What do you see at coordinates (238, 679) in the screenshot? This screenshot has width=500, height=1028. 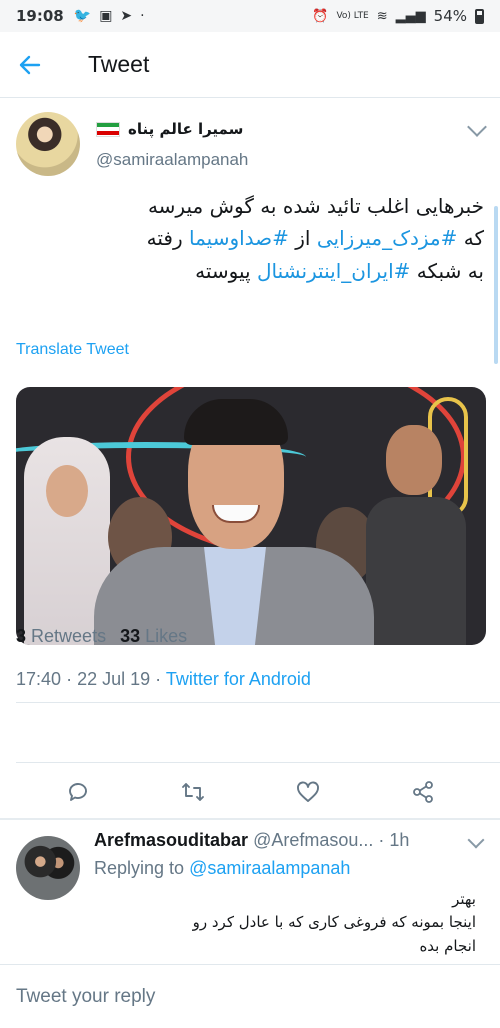 I see `tweet-source-link: Twitter for Android` at bounding box center [238, 679].